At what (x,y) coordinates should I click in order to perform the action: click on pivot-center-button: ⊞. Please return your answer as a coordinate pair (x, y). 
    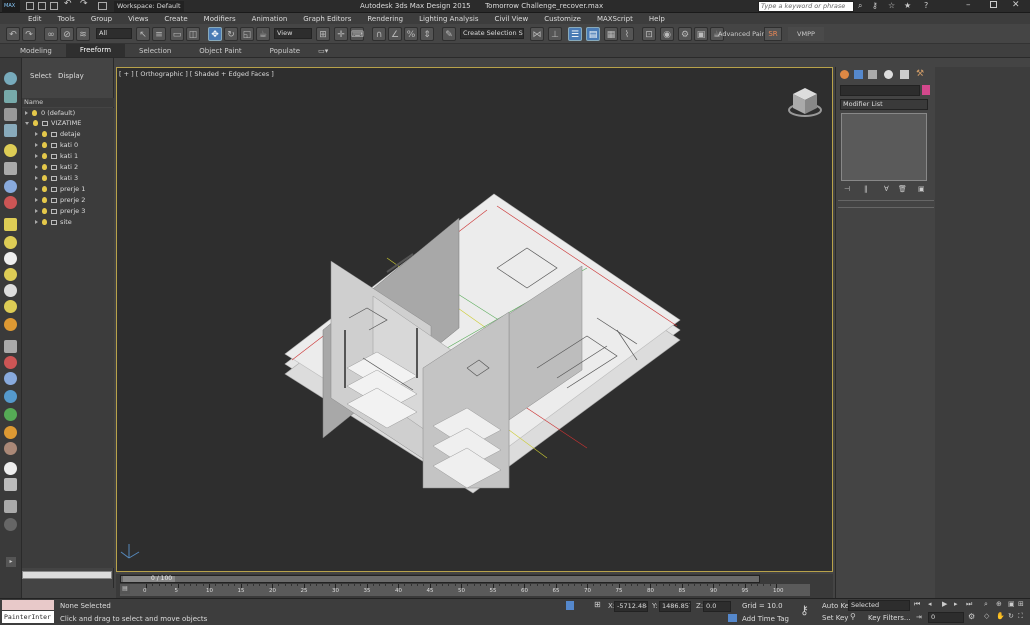
    Looking at the image, I should click on (323, 34).